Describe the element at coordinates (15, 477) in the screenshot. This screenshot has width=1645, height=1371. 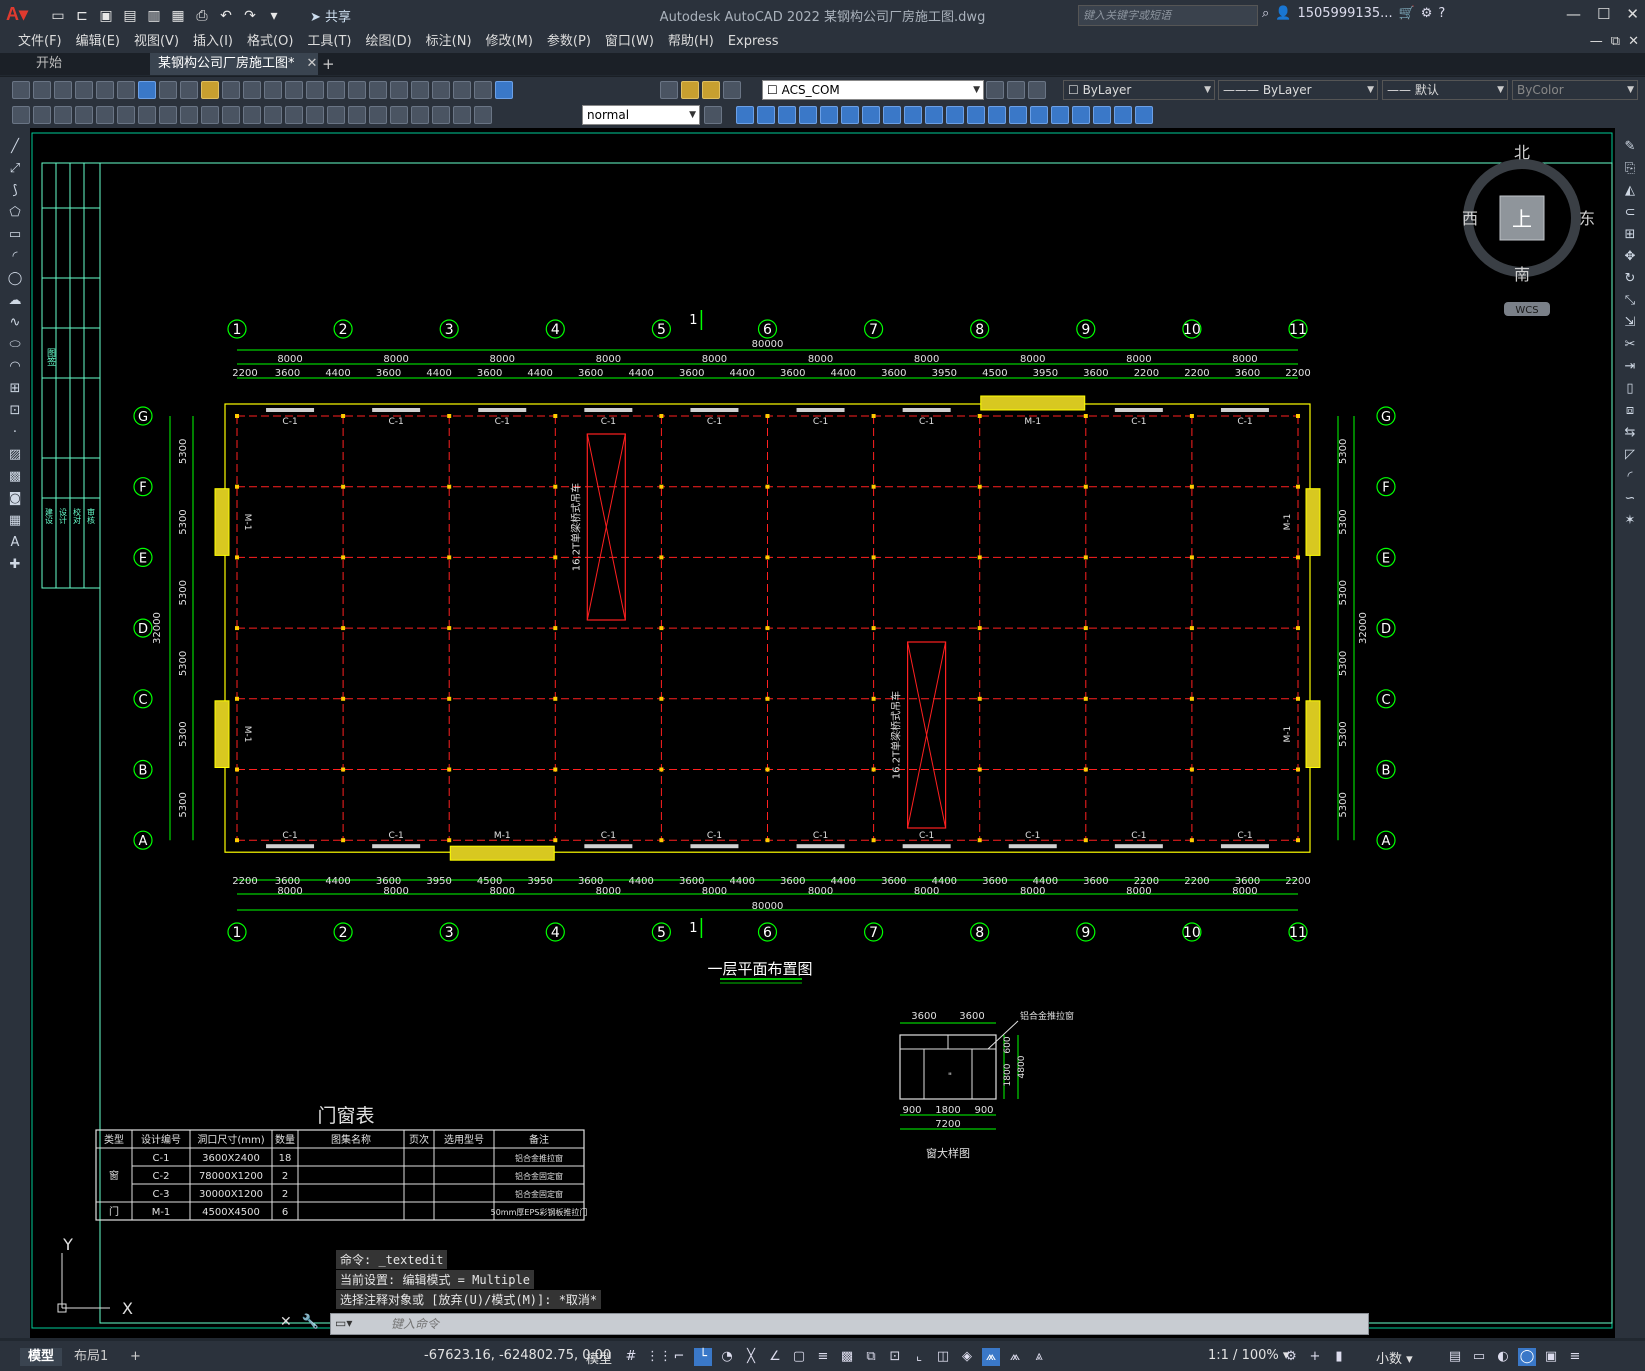
I see `gradient-icon: ▩` at that location.